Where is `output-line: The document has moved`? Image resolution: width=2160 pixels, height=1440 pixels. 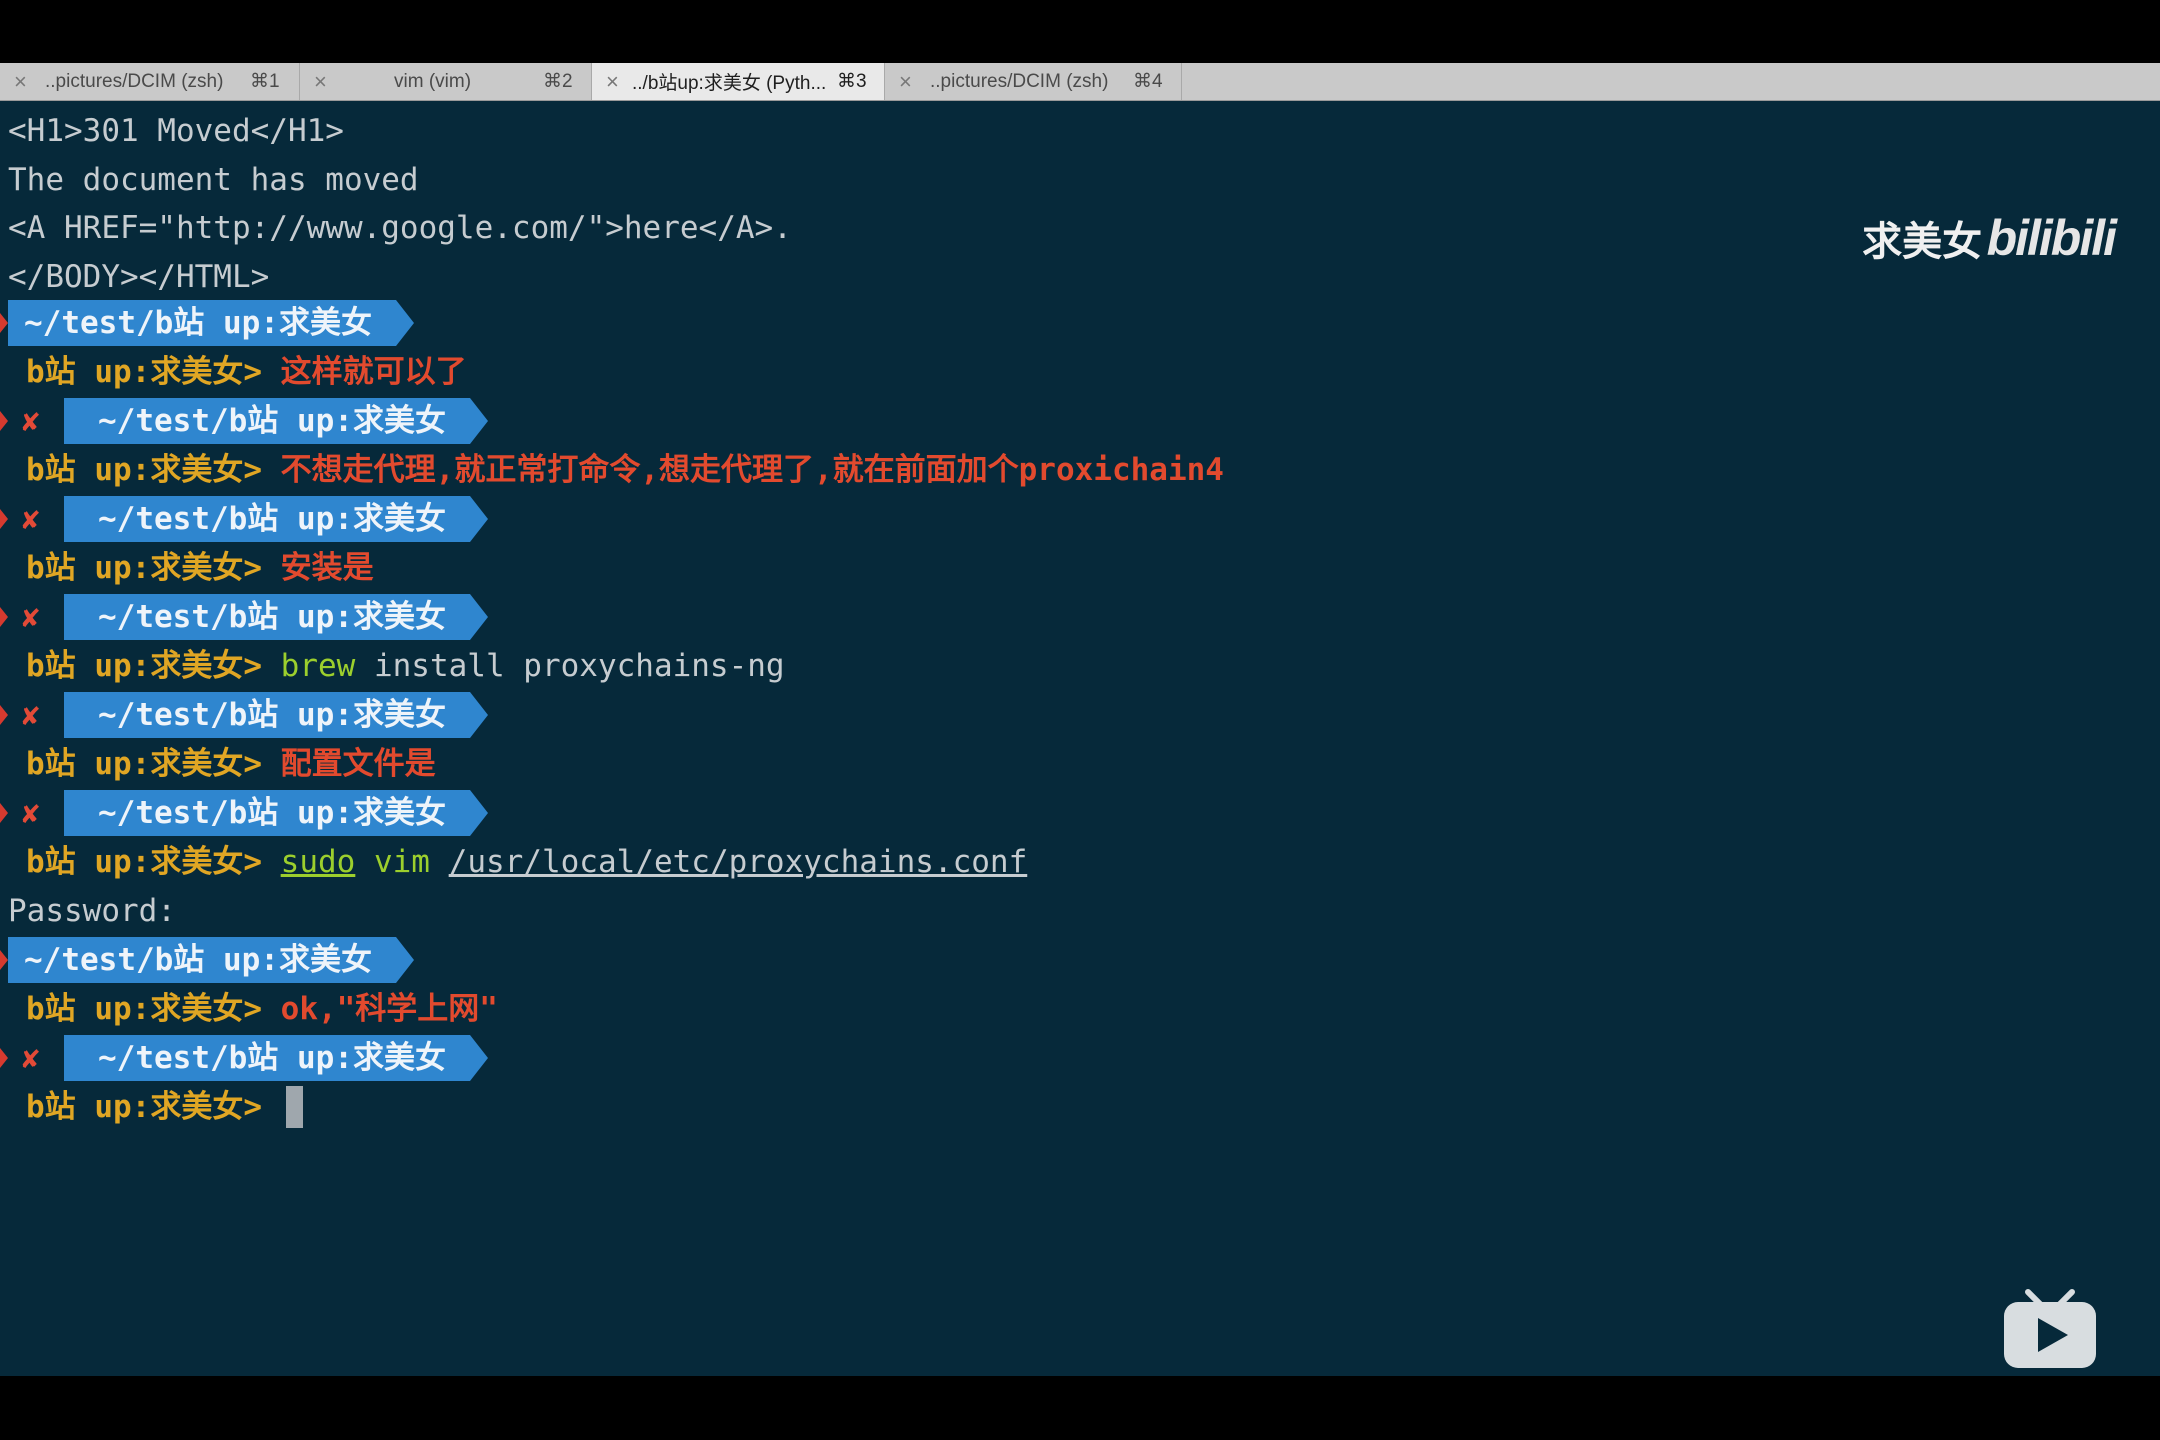
output-line: The document has moved is located at coordinates (213, 180).